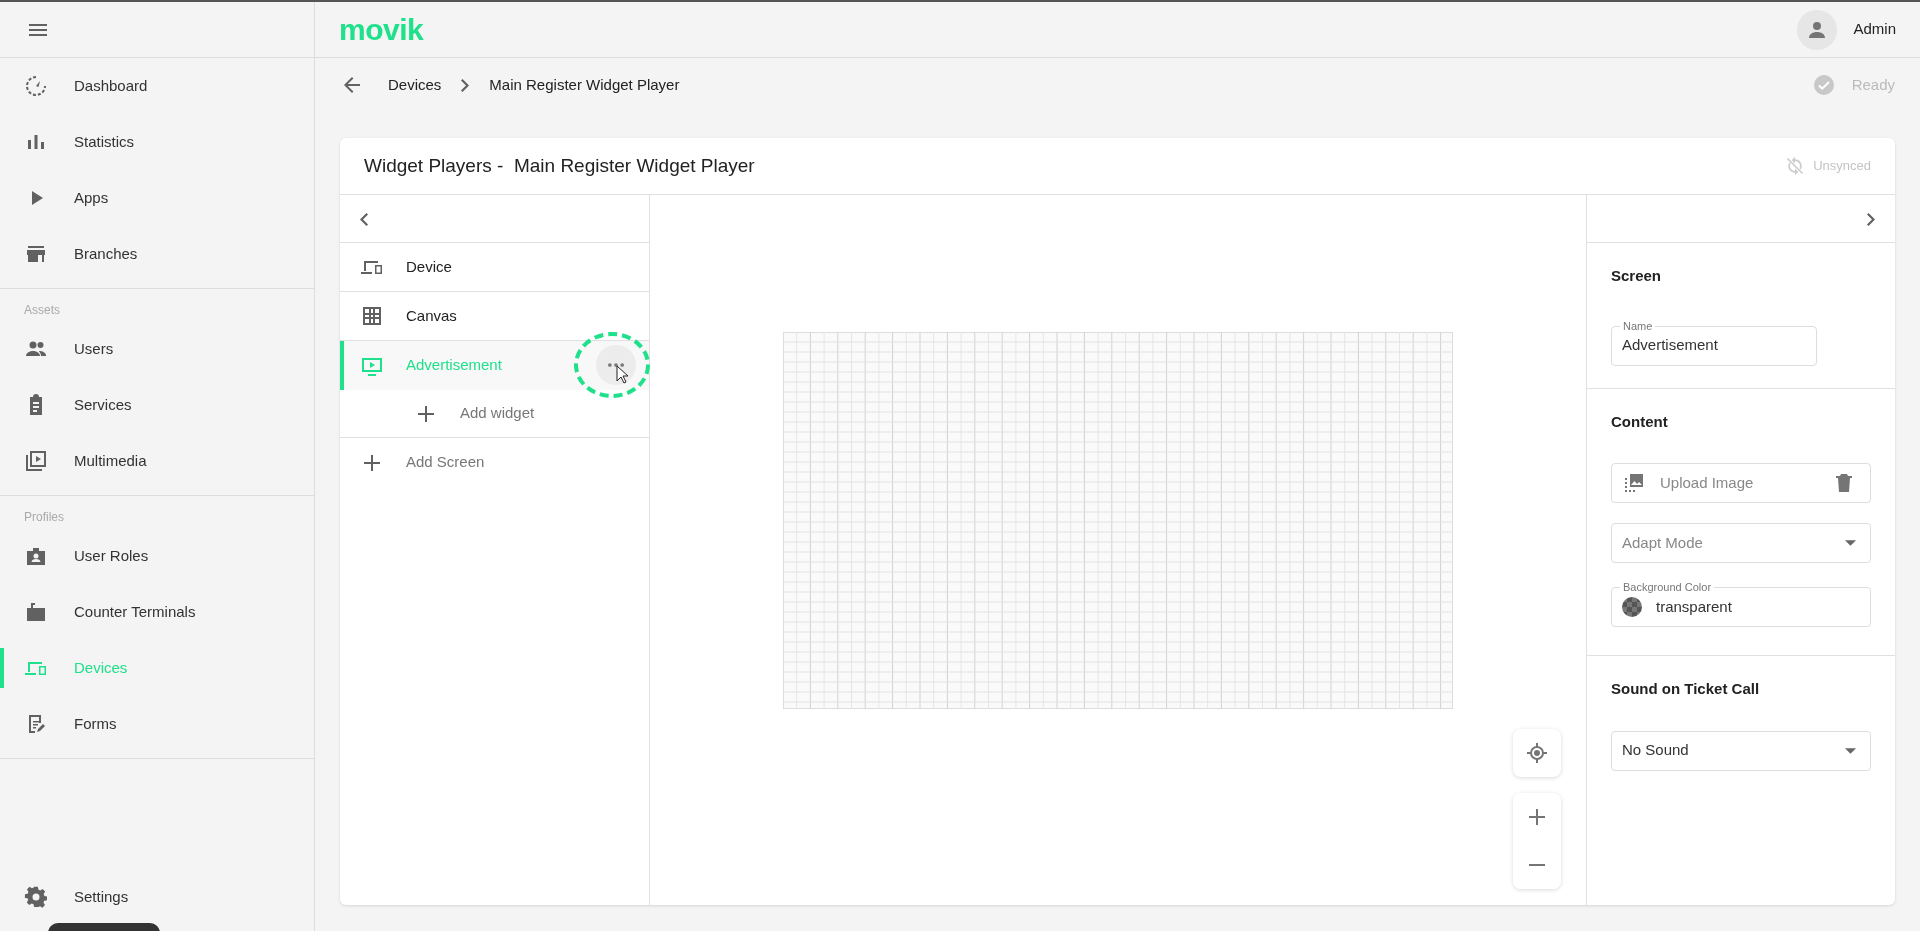 The height and width of the screenshot is (931, 1920). Describe the element at coordinates (157, 612) in the screenshot. I see `sidebar-item: Counter Terminals` at that location.